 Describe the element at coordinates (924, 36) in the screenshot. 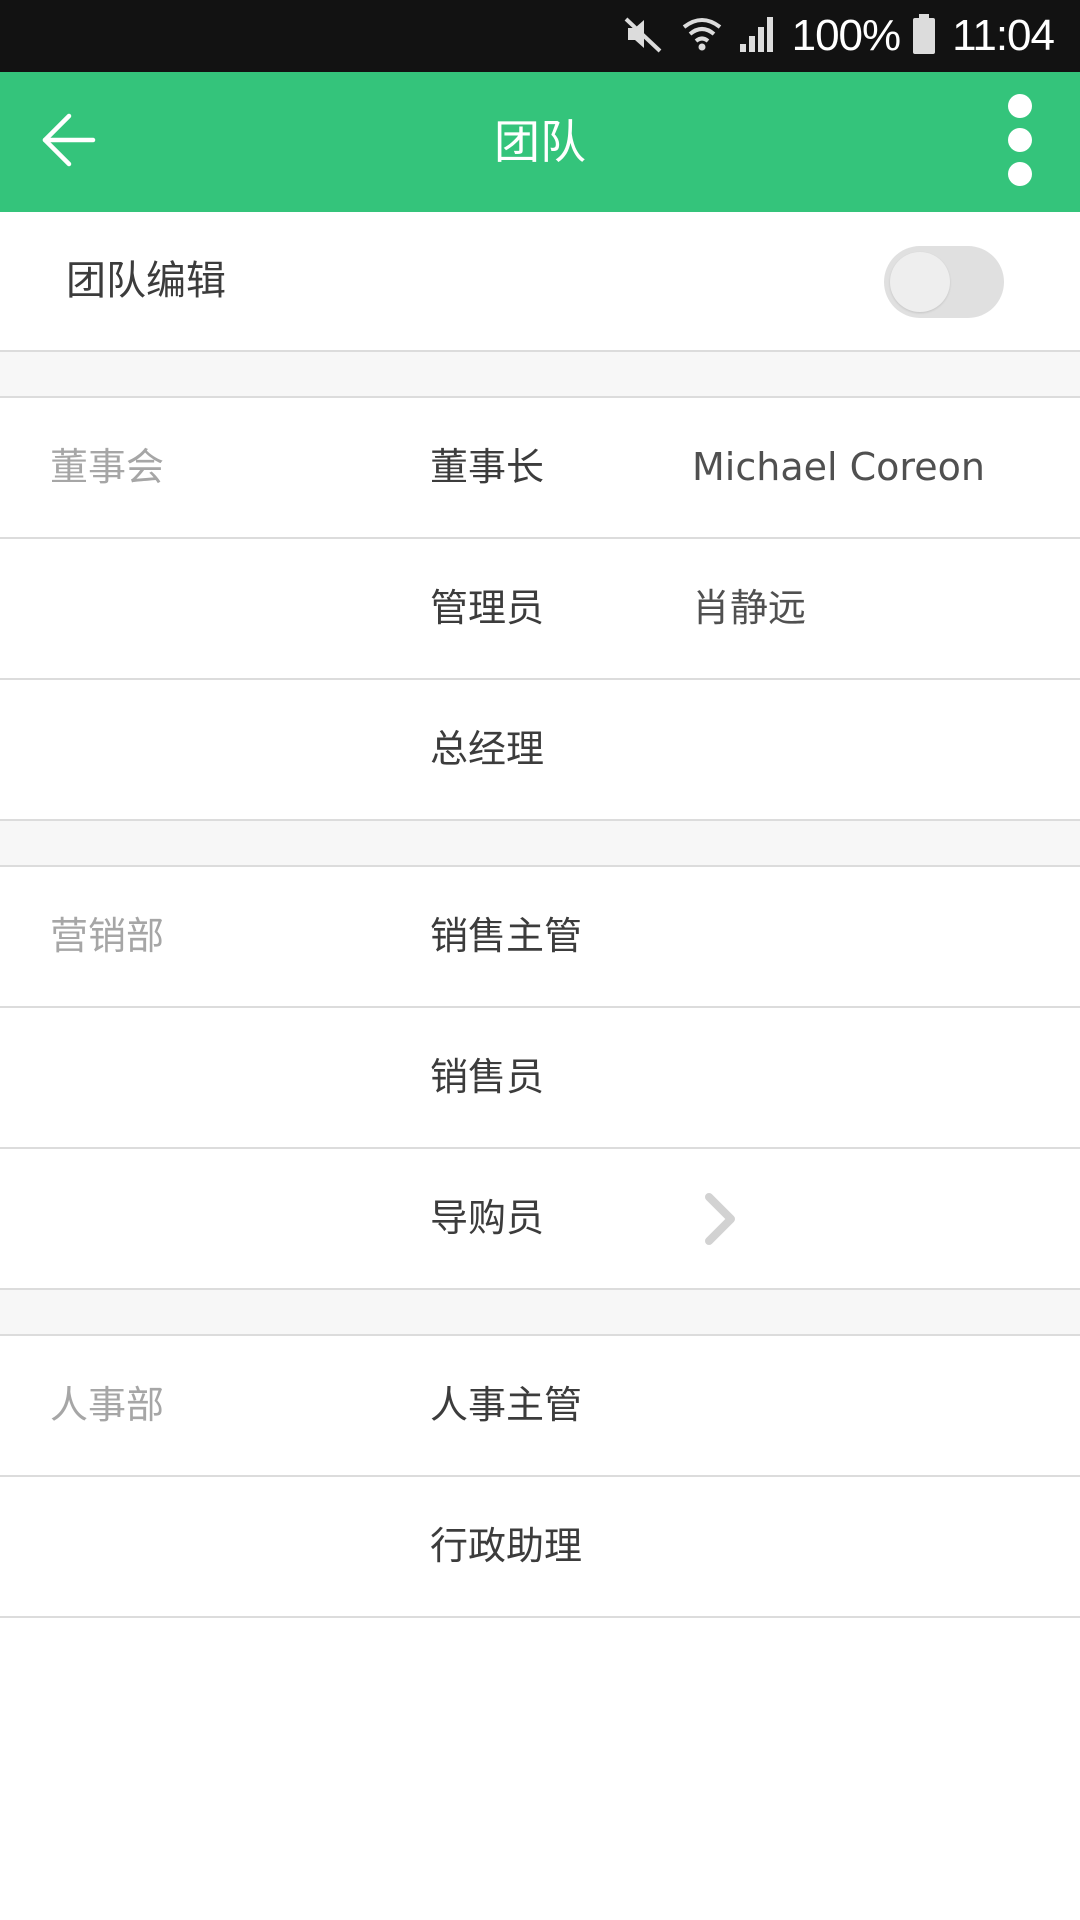

I see `battery-icon` at that location.